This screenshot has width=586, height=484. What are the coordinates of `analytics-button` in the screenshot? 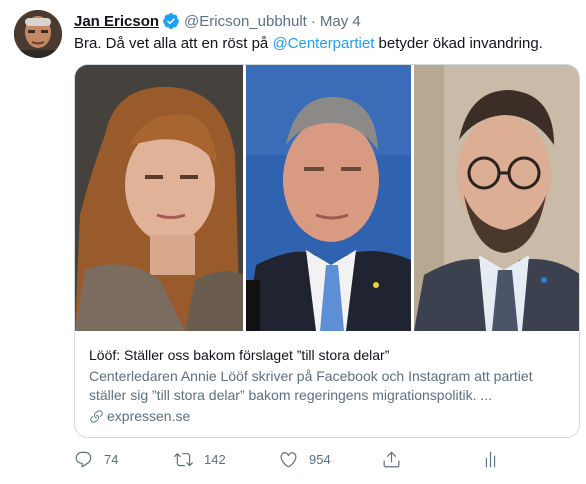 It's located at (496, 459).